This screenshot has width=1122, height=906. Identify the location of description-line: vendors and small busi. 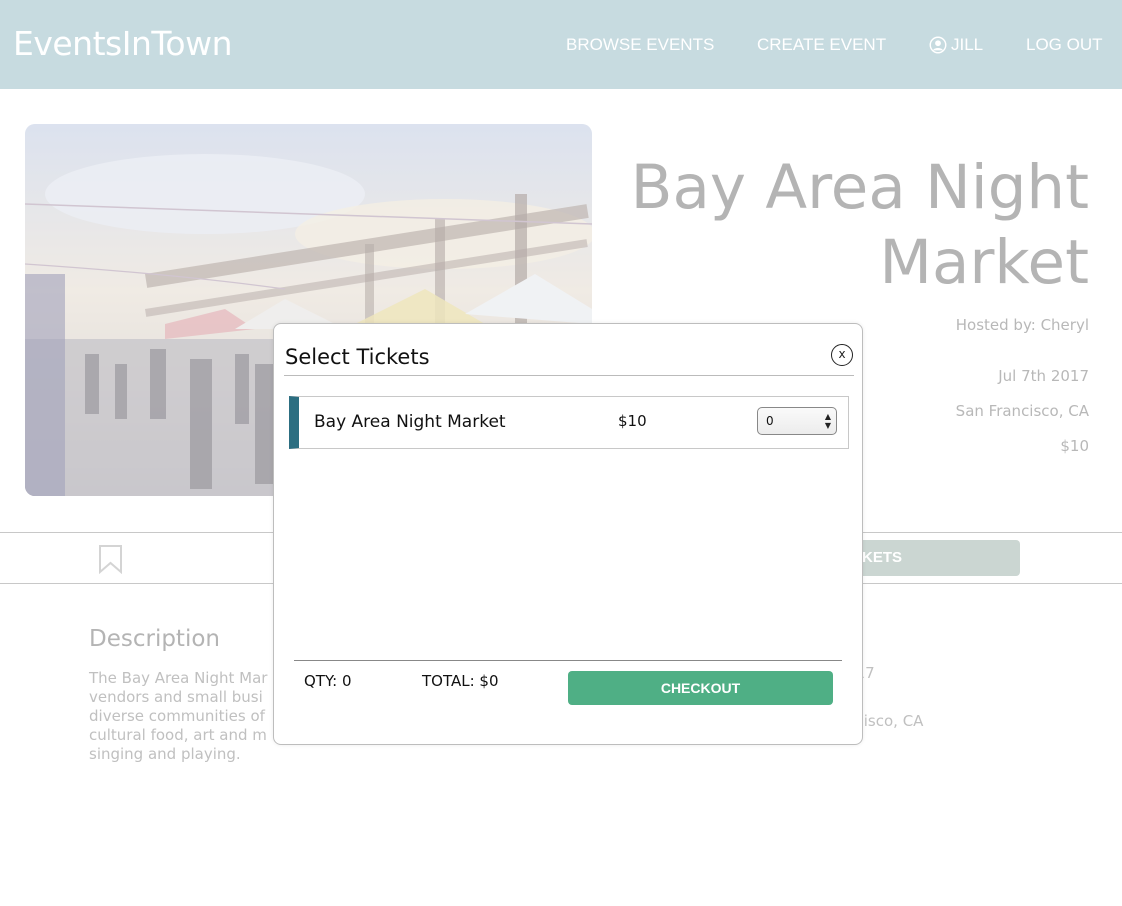
(176, 697).